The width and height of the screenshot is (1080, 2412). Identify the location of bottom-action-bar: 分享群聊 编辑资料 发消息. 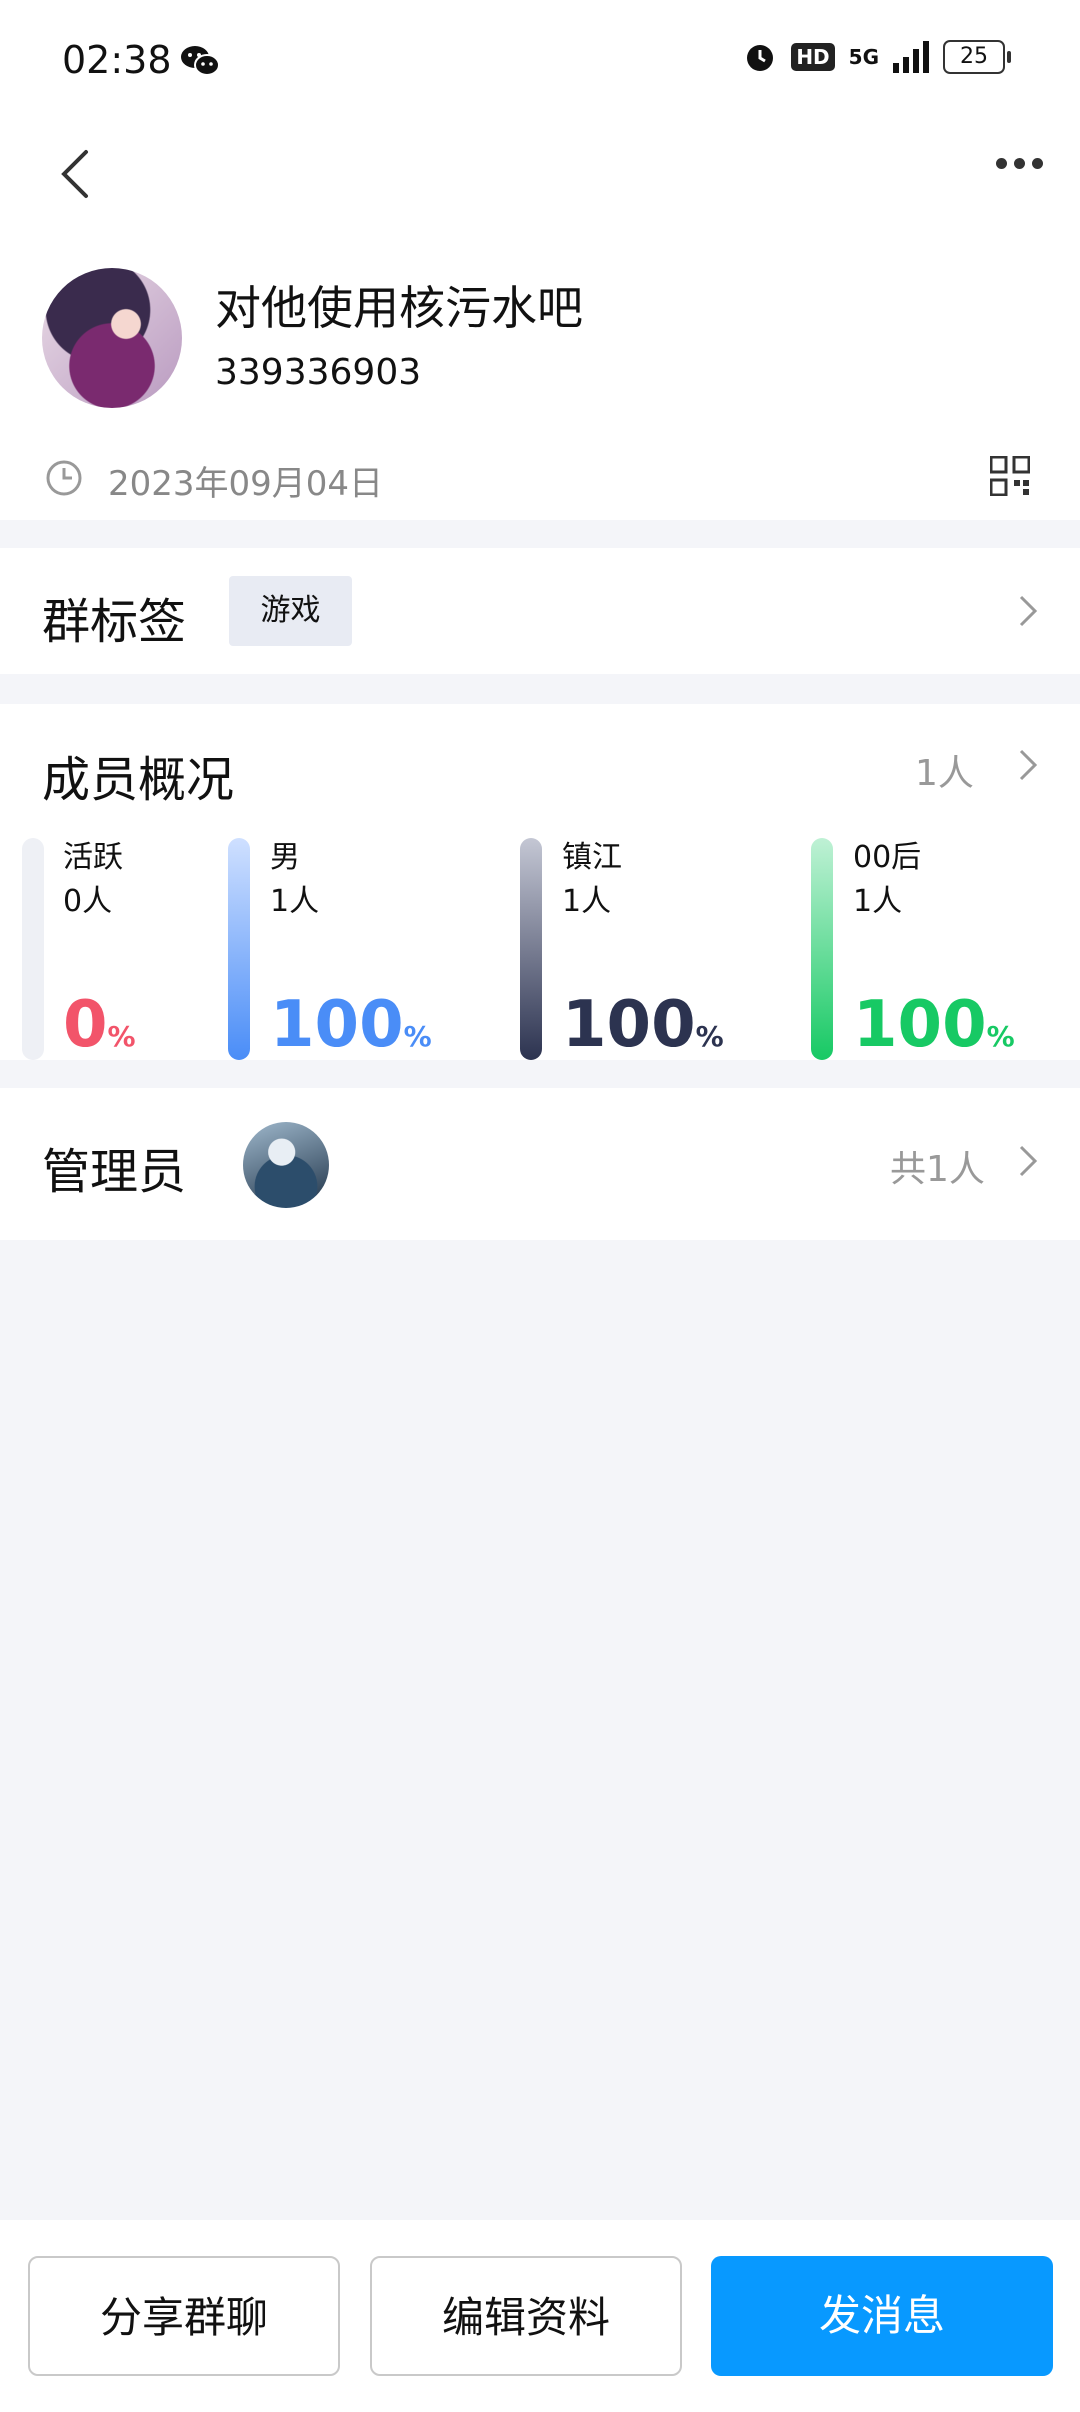
(540, 2316).